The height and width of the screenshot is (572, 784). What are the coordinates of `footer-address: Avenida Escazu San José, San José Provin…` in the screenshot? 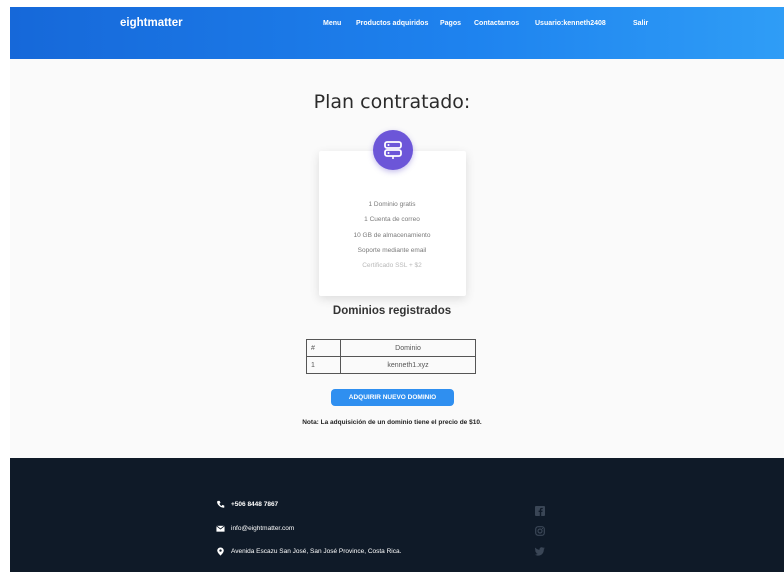 It's located at (308, 551).